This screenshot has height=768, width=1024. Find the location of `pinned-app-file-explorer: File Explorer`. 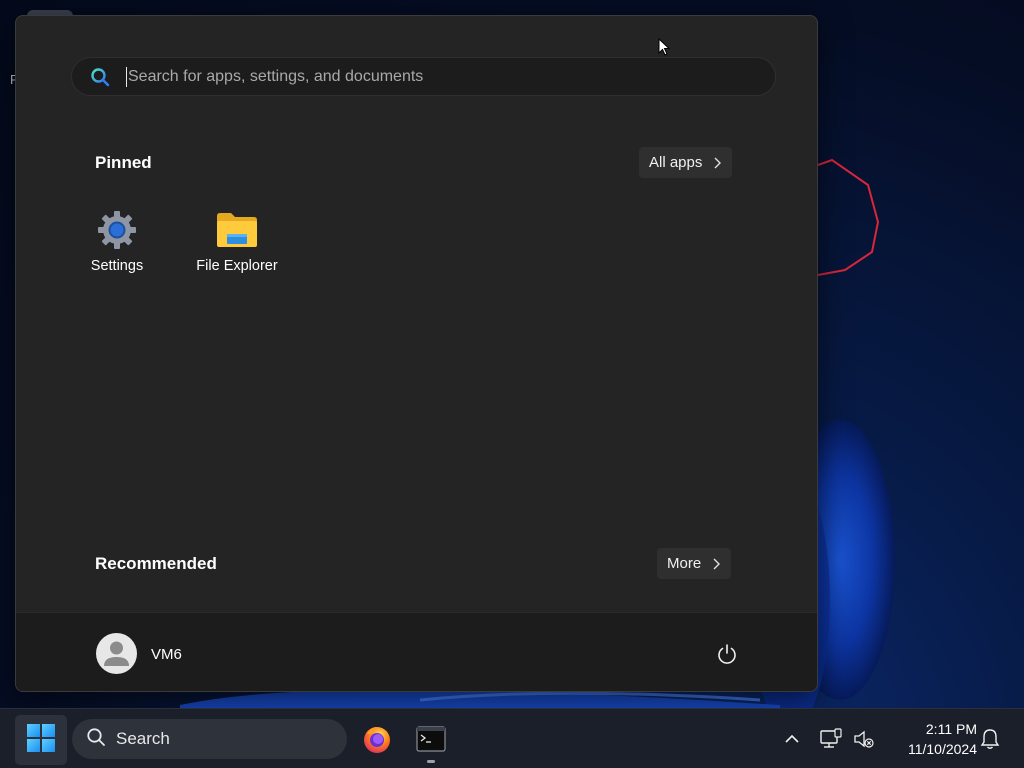

pinned-app-file-explorer: File Explorer is located at coordinates (237, 236).